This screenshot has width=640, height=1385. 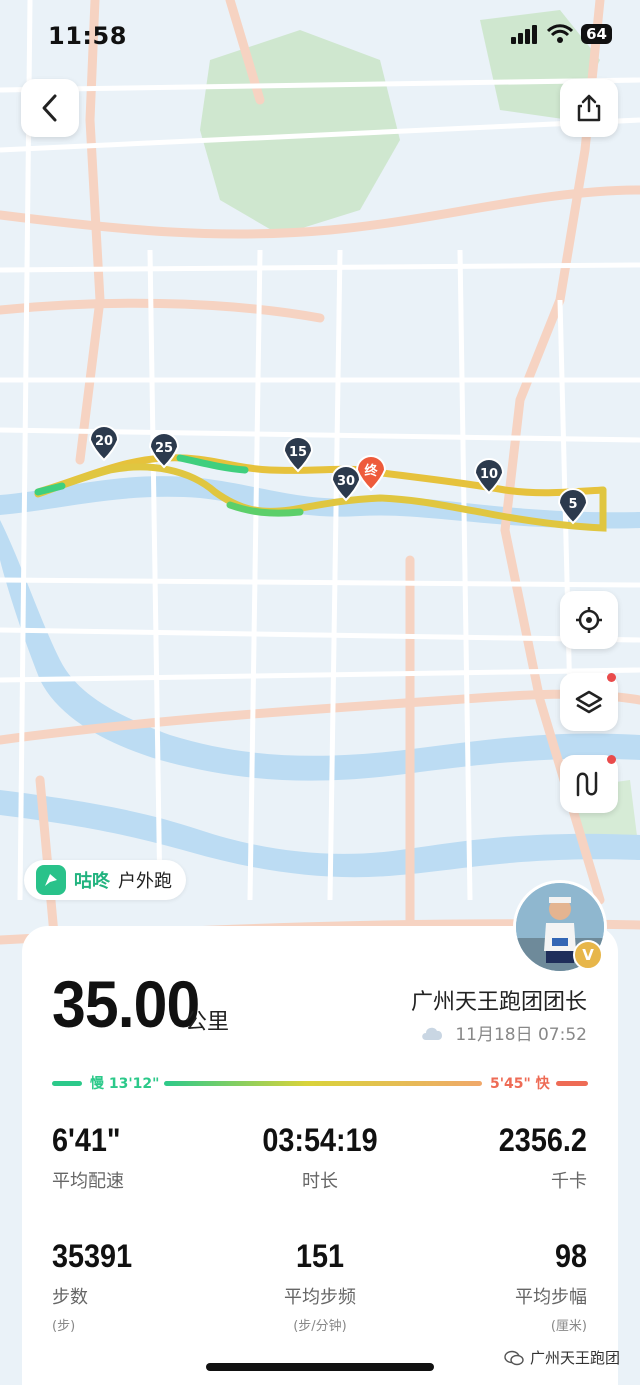 I want to click on signal-icon, so click(x=524, y=34).